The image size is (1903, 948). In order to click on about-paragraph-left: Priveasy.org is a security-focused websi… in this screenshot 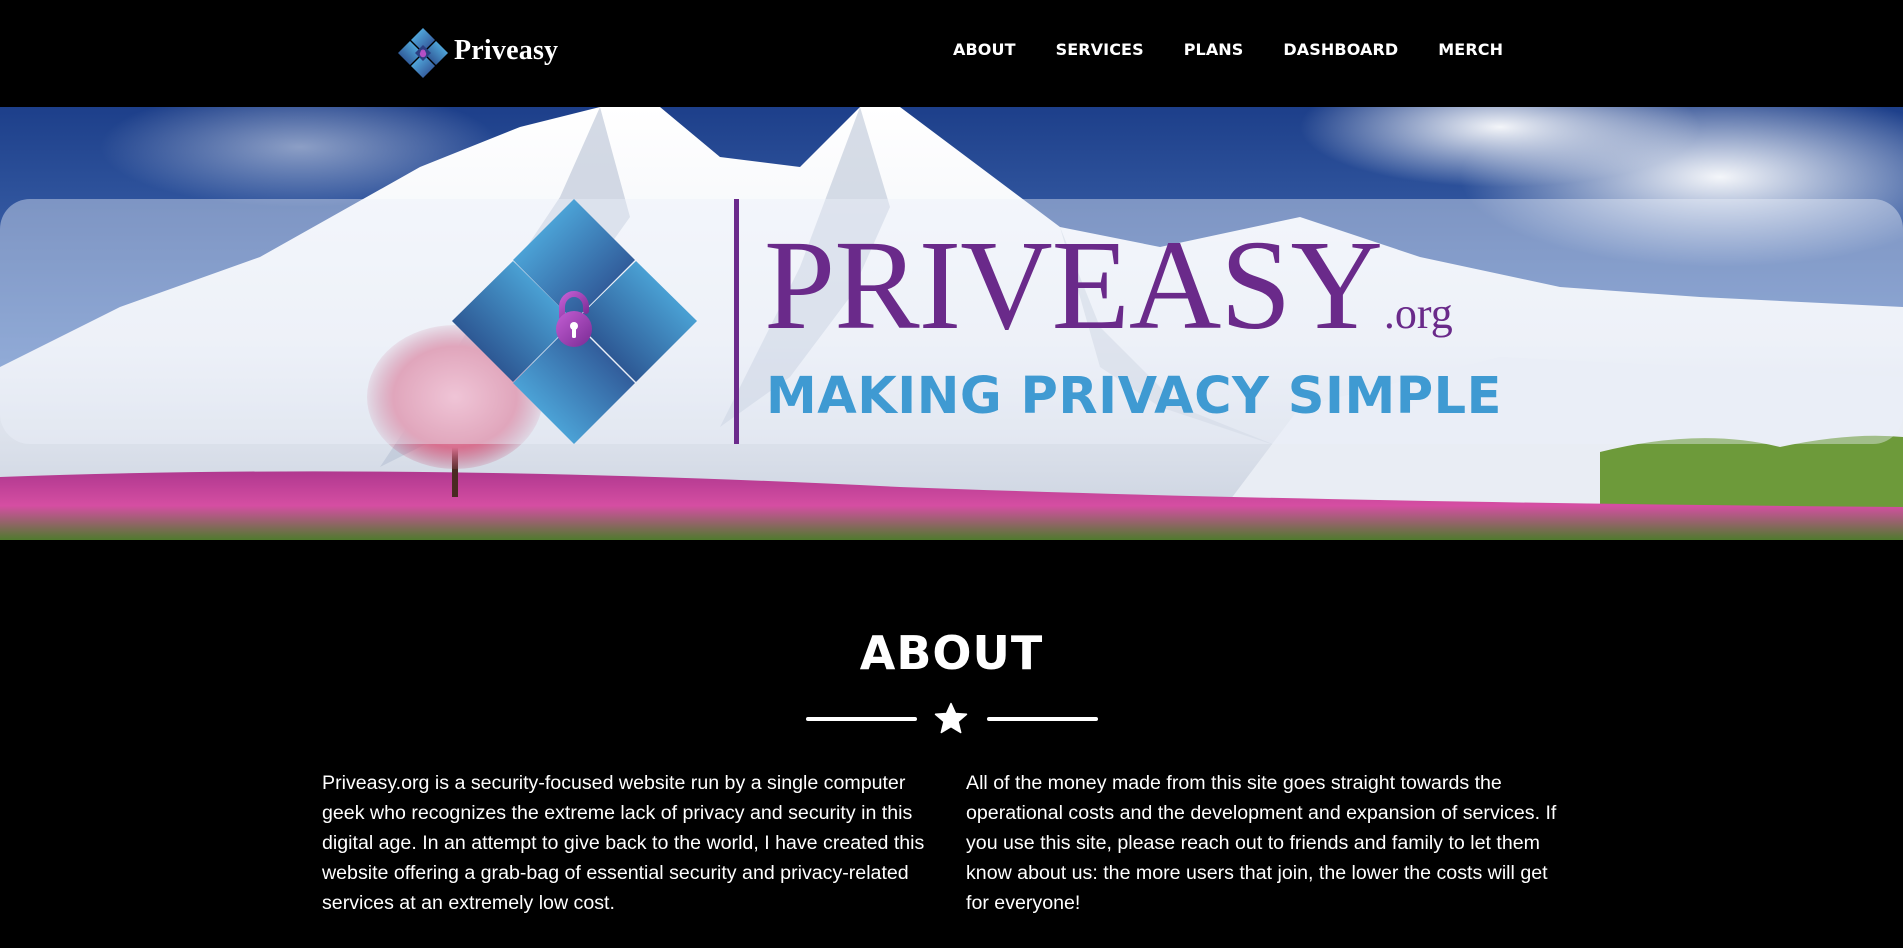, I will do `click(623, 843)`.